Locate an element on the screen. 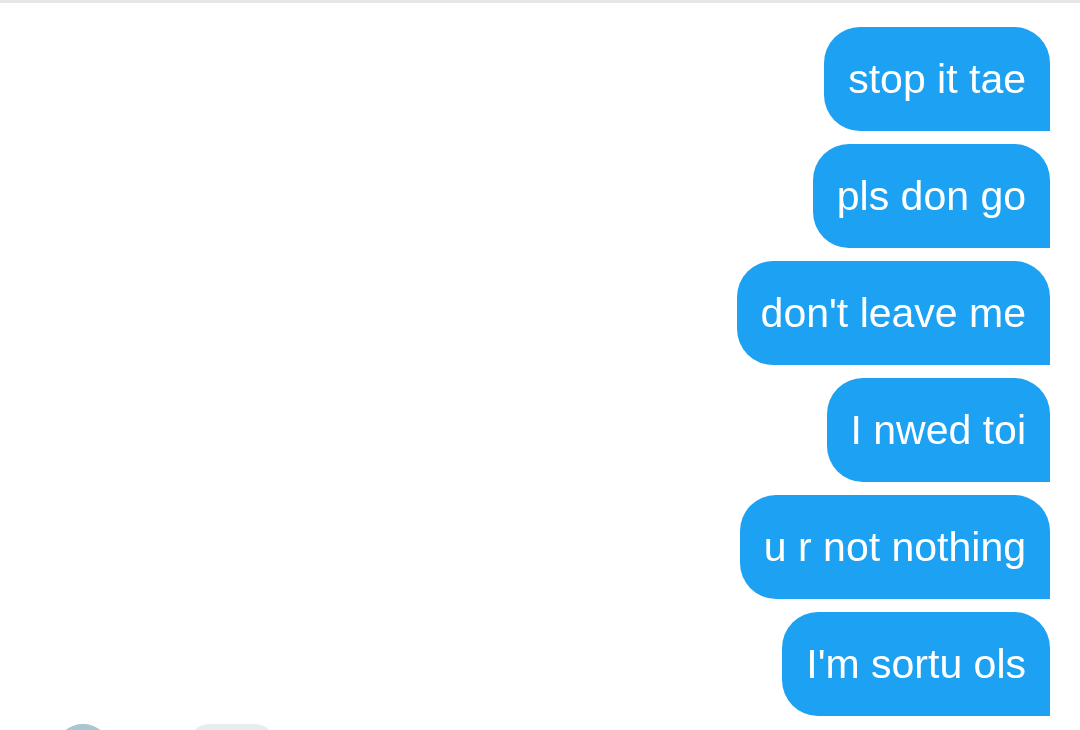 This screenshot has height=730, width=1080. message-bubble: u r not nothing is located at coordinates (894, 547).